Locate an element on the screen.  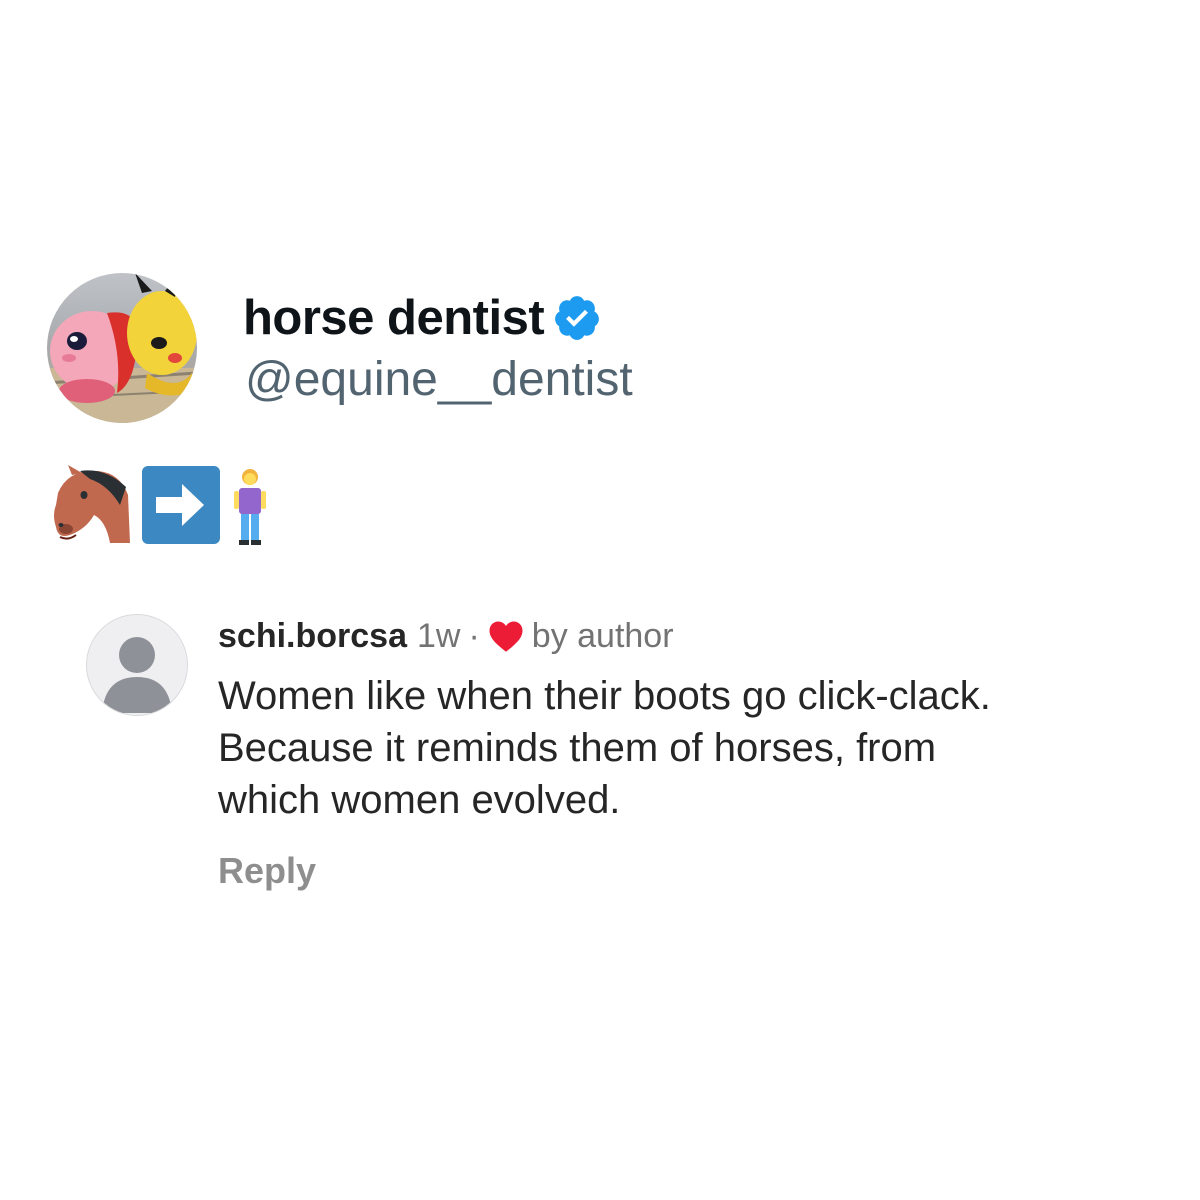
tweet-emoji-text is located at coordinates (165, 507).